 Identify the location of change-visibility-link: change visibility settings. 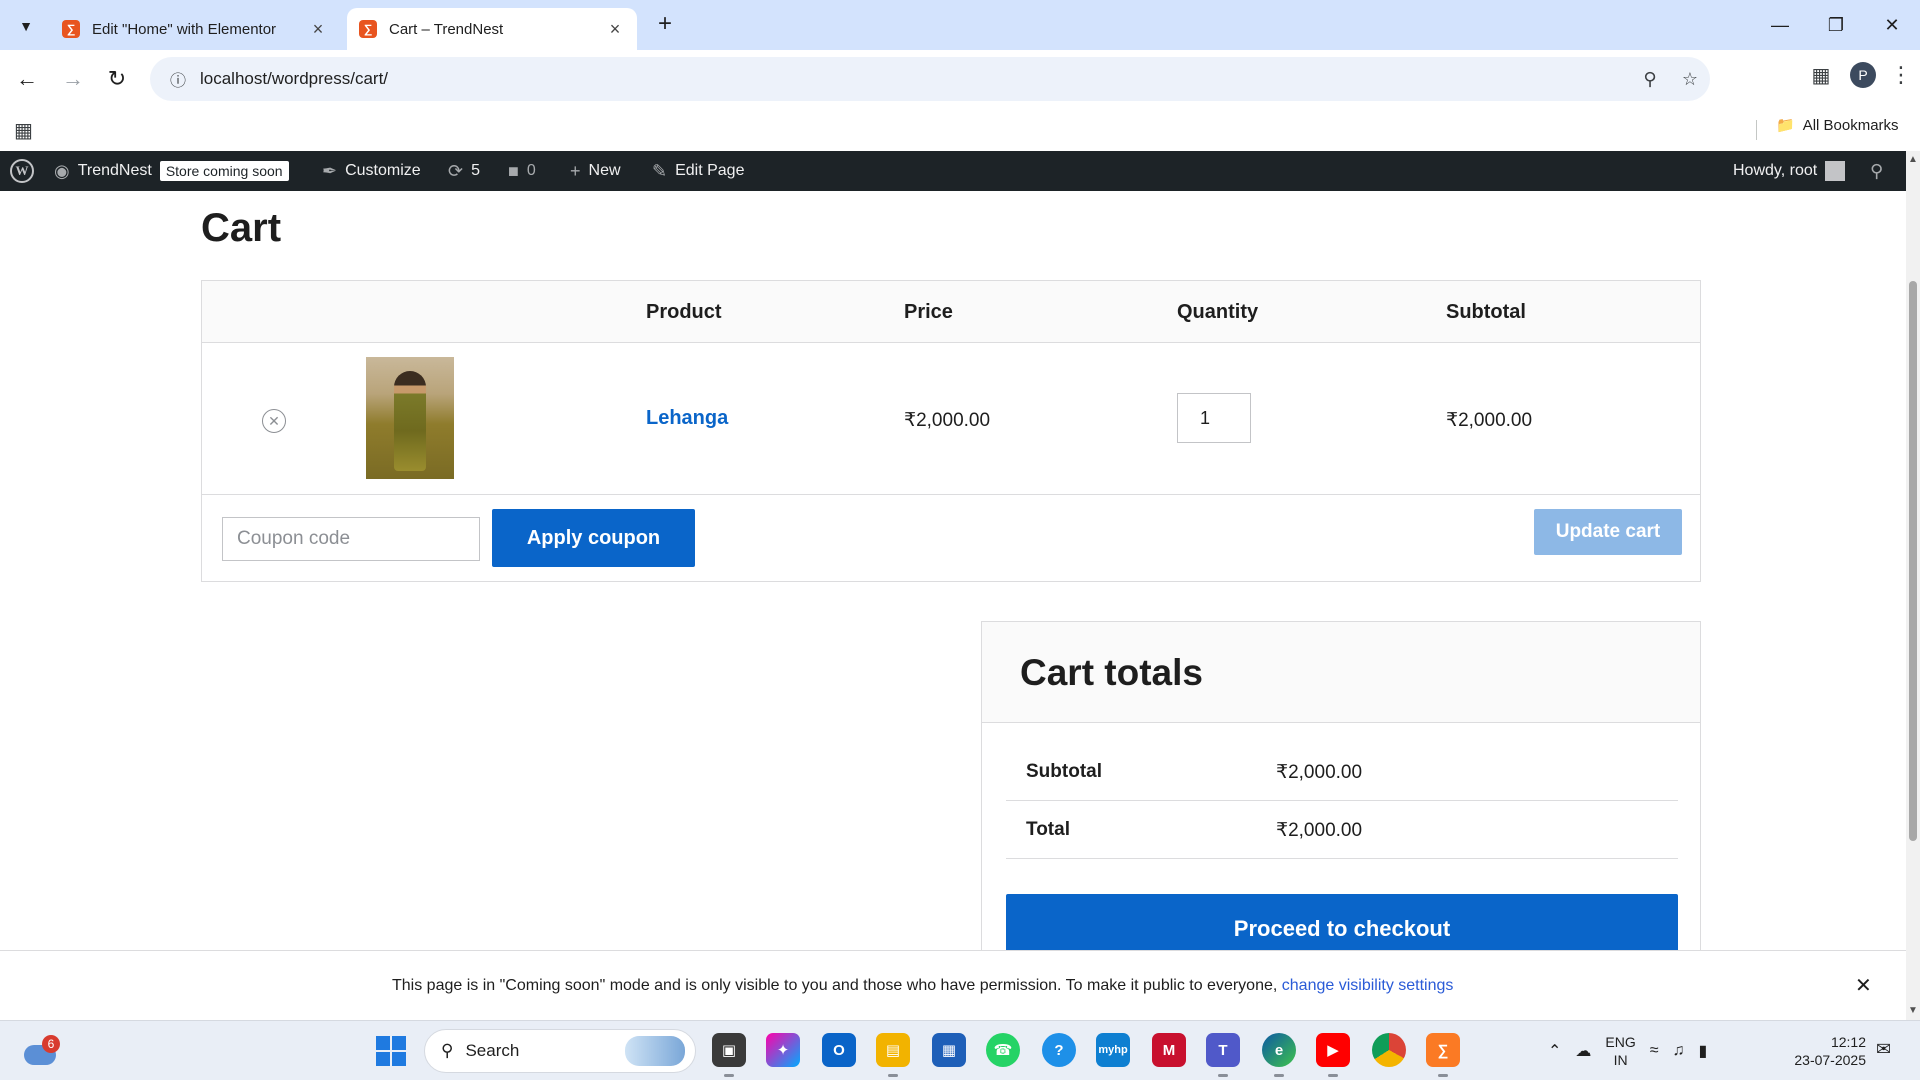
(1368, 985).